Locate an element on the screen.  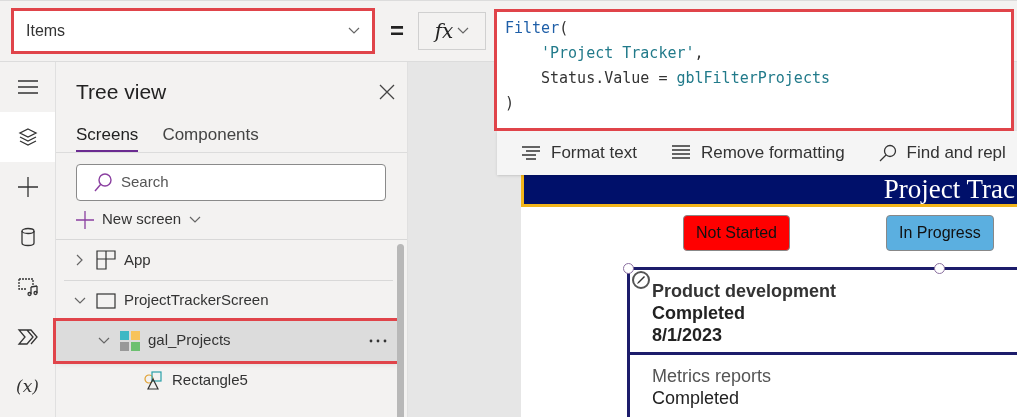
code-line: Status.Value = gblFilterProjects is located at coordinates (685, 78).